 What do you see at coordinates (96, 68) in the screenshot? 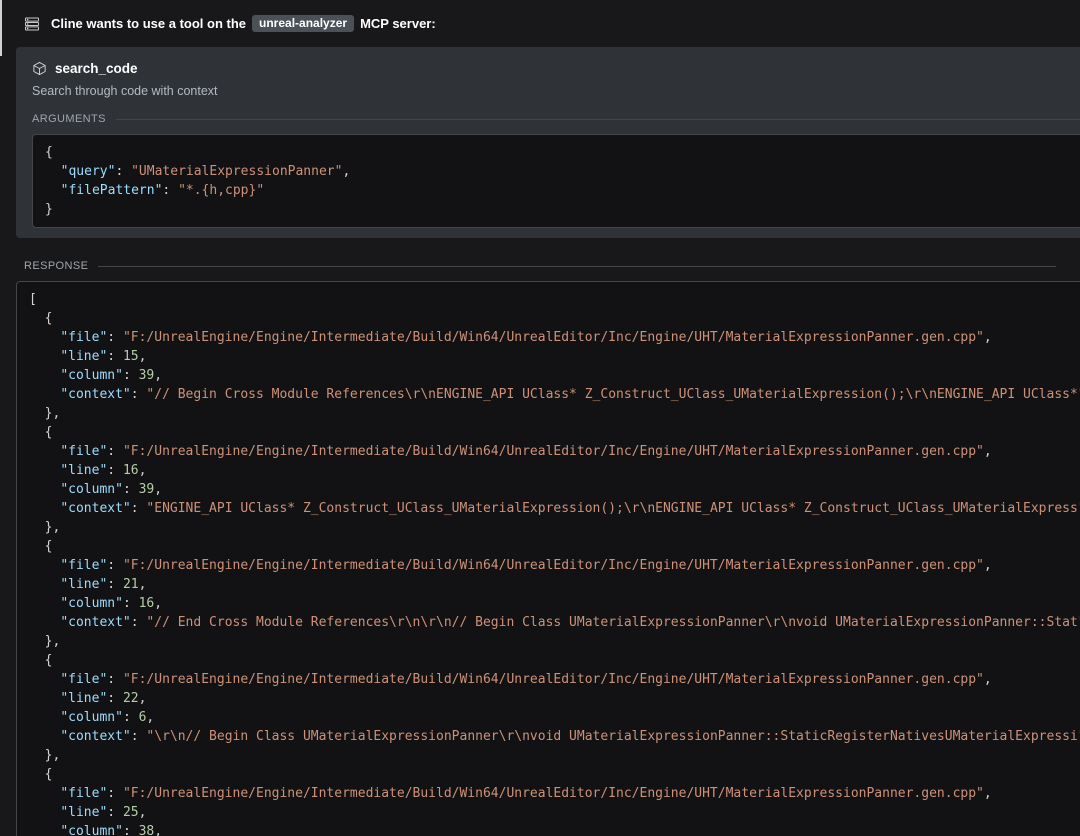
I see `tool-name: search_code` at bounding box center [96, 68].